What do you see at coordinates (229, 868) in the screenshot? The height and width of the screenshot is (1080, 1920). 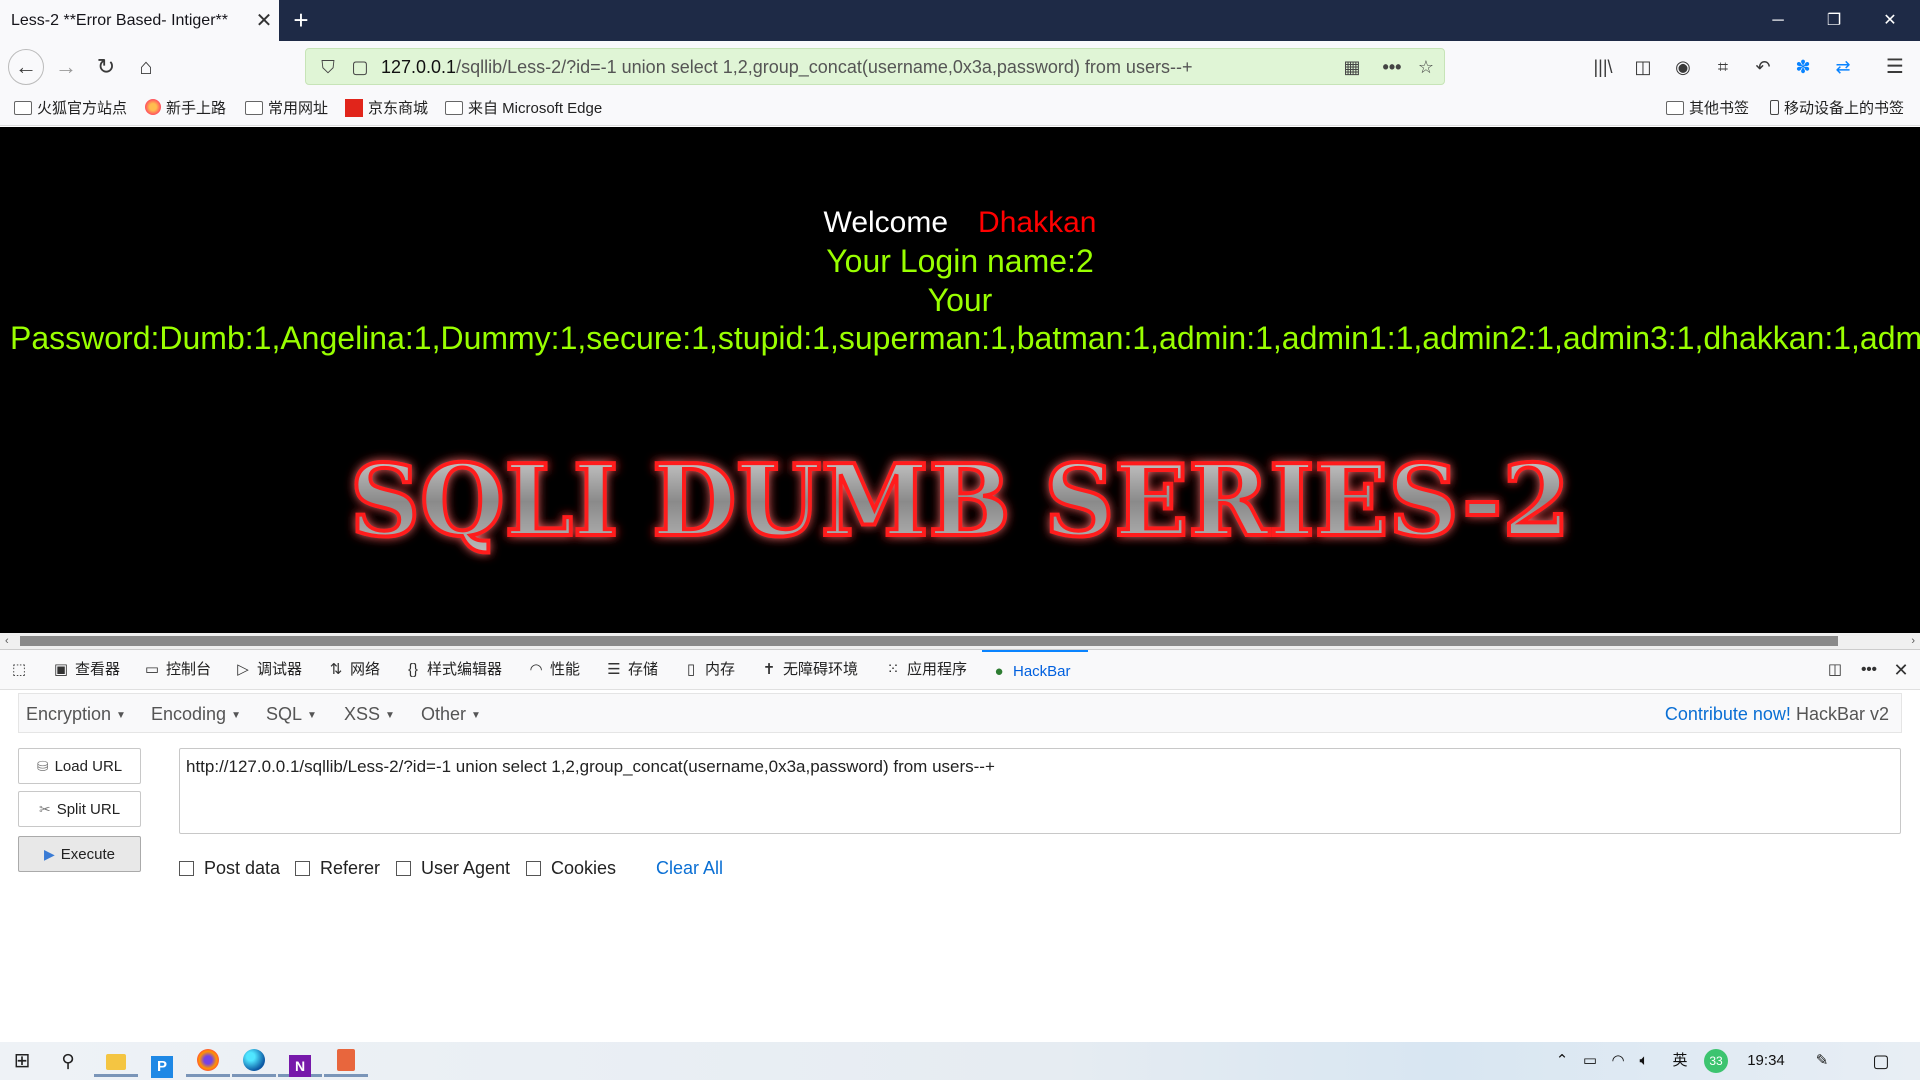 I see `post-data-checkbox: Post data` at bounding box center [229, 868].